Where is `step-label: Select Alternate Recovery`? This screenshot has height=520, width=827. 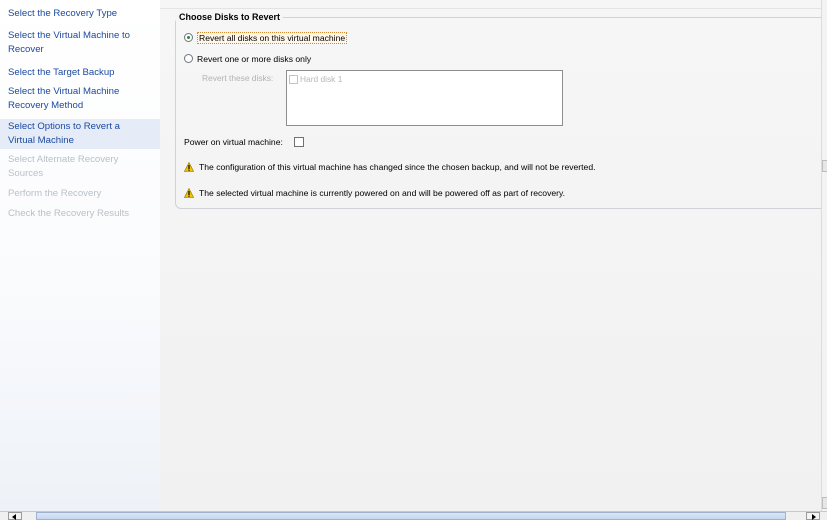
step-label: Select Alternate Recovery is located at coordinates (63, 159).